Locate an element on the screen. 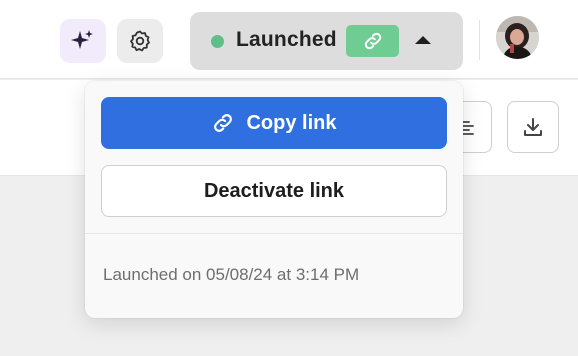 The width and height of the screenshot is (578, 356). avatar is located at coordinates (517, 37).